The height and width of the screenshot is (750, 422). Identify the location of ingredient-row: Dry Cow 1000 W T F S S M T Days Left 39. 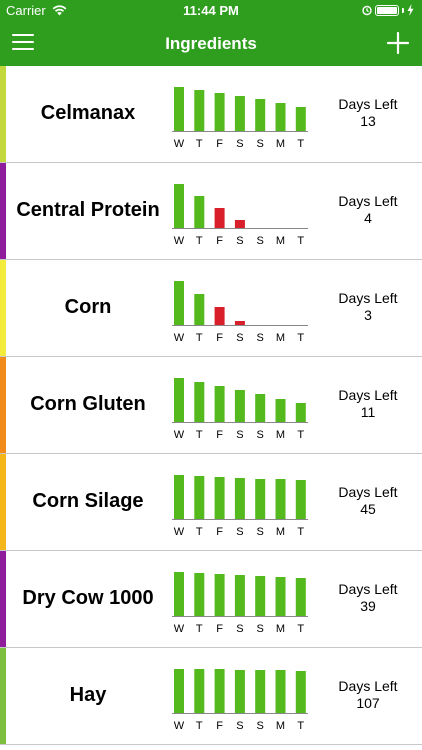
(211, 599).